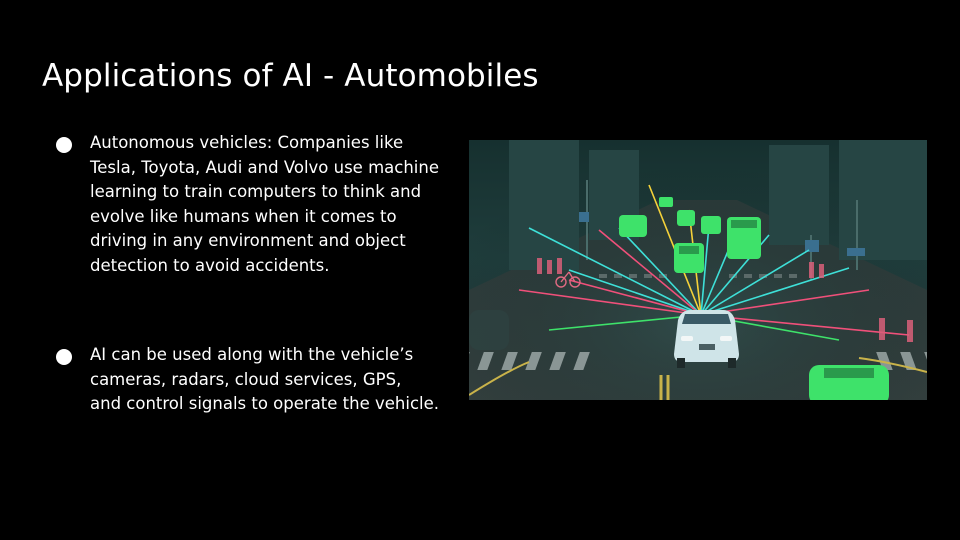  I want to click on bullet-line: cameras, radars, cloud services, GPS,, so click(246, 379).